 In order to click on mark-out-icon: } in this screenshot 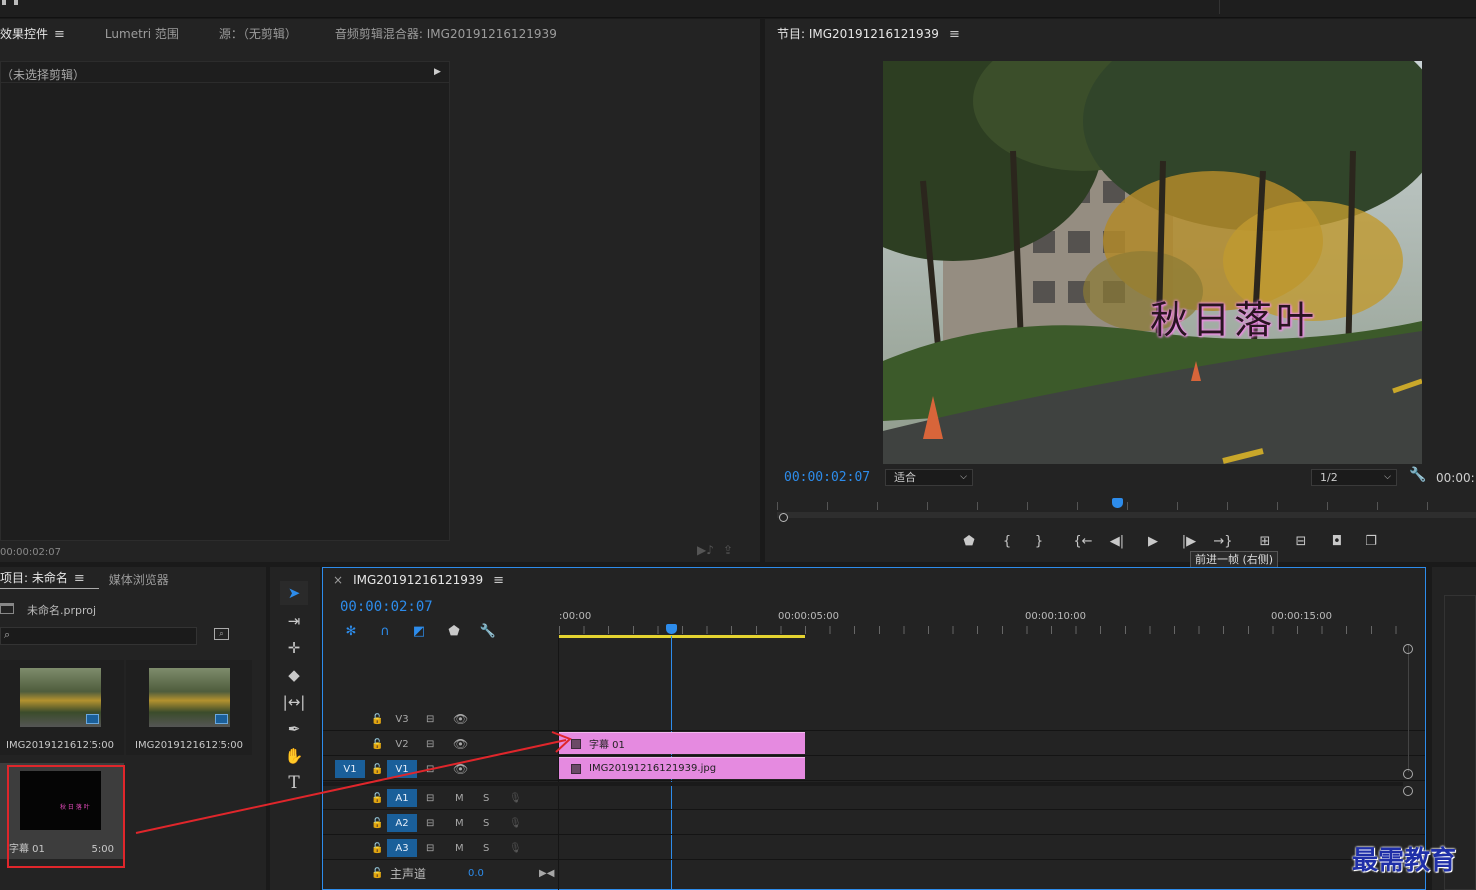, I will do `click(1039, 541)`.